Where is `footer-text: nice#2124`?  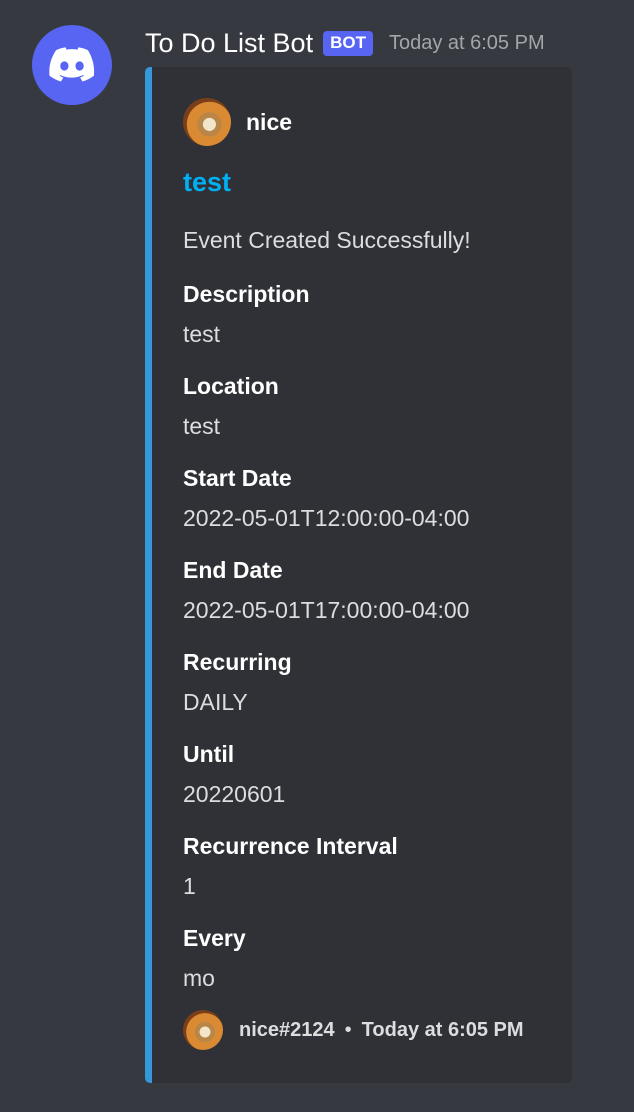
footer-text: nice#2124 is located at coordinates (287, 1029).